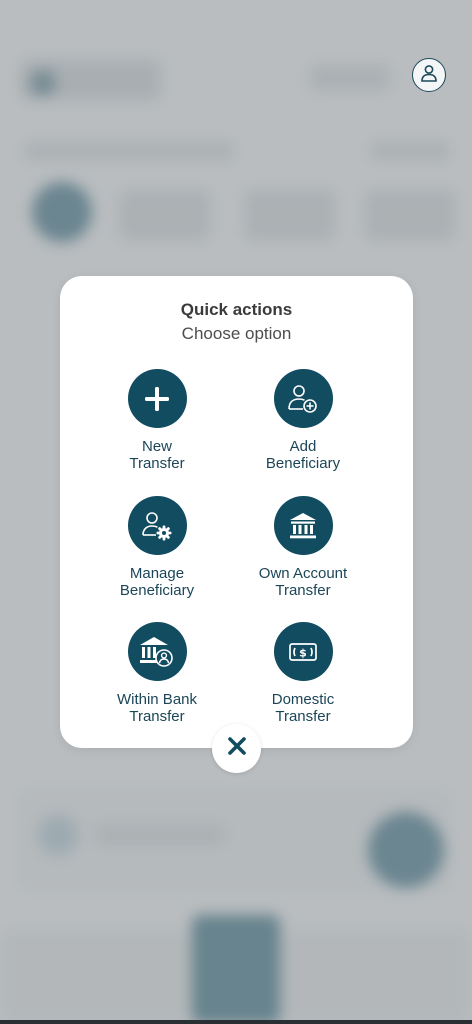 This screenshot has height=1024, width=472. Describe the element at coordinates (157, 582) in the screenshot. I see `manage-beneficiary-label: Manage Beneficiary` at that location.